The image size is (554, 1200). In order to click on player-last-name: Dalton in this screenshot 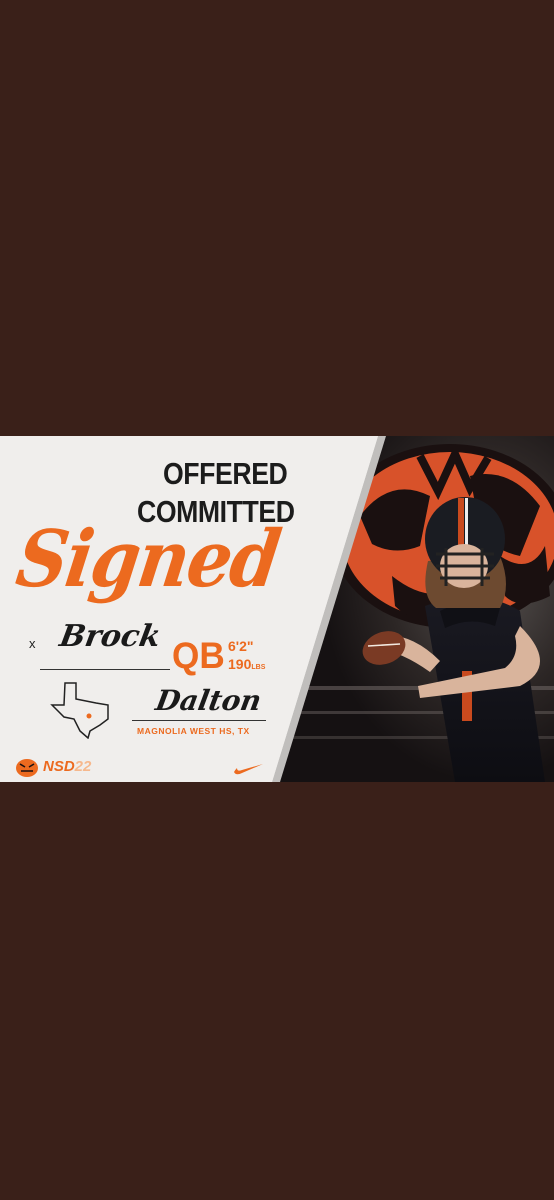, I will do `click(208, 700)`.